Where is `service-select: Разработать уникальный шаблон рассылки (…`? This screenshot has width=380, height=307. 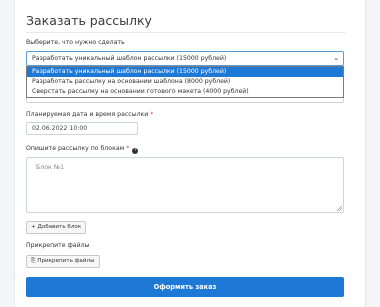
service-select: Разработать уникальный шаблон рассылки (… is located at coordinates (185, 58).